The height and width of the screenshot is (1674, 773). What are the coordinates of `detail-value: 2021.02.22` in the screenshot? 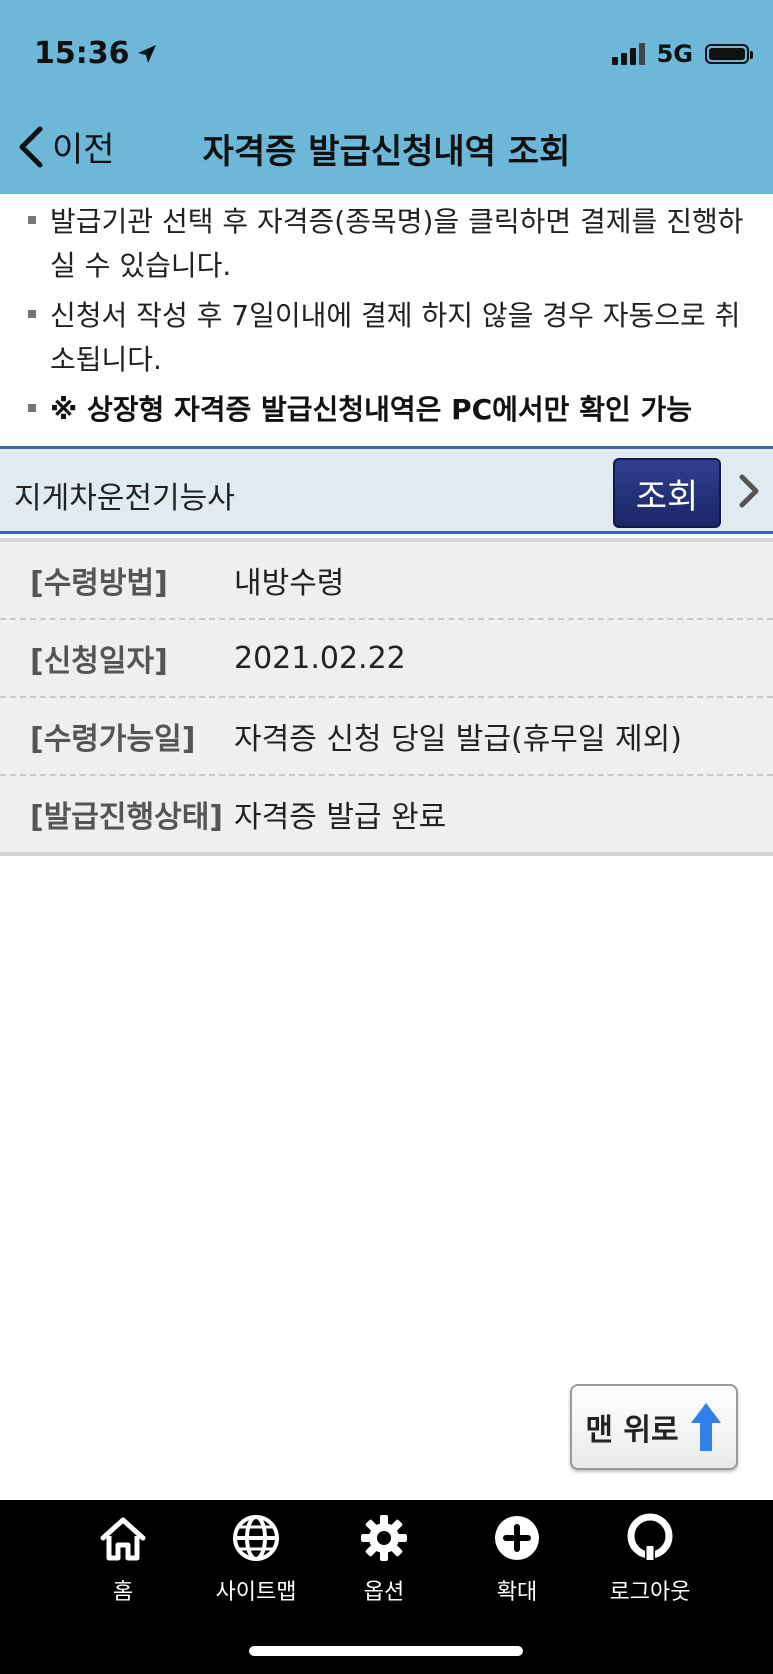 It's located at (320, 658).